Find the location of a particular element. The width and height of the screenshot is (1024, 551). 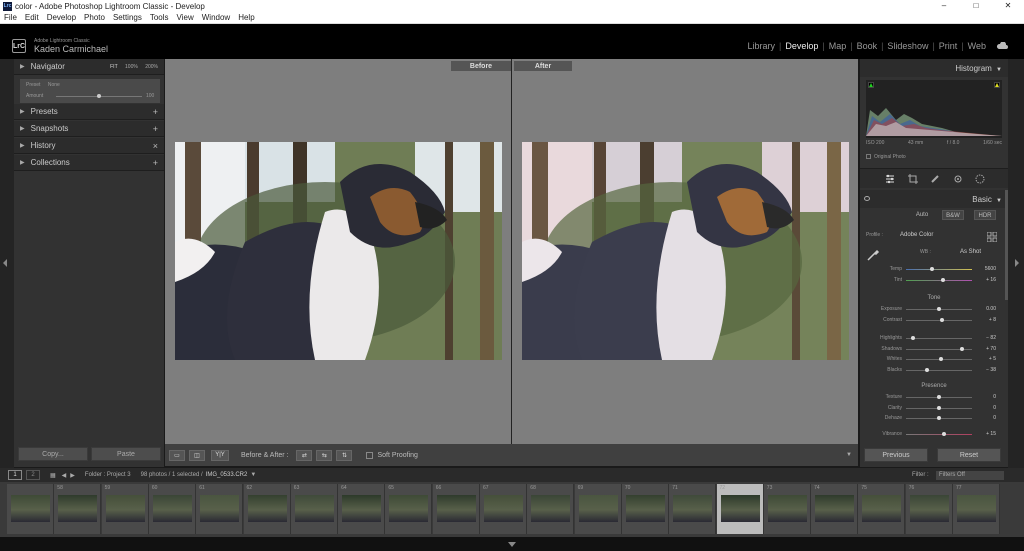

texture-knob is located at coordinates (939, 397).